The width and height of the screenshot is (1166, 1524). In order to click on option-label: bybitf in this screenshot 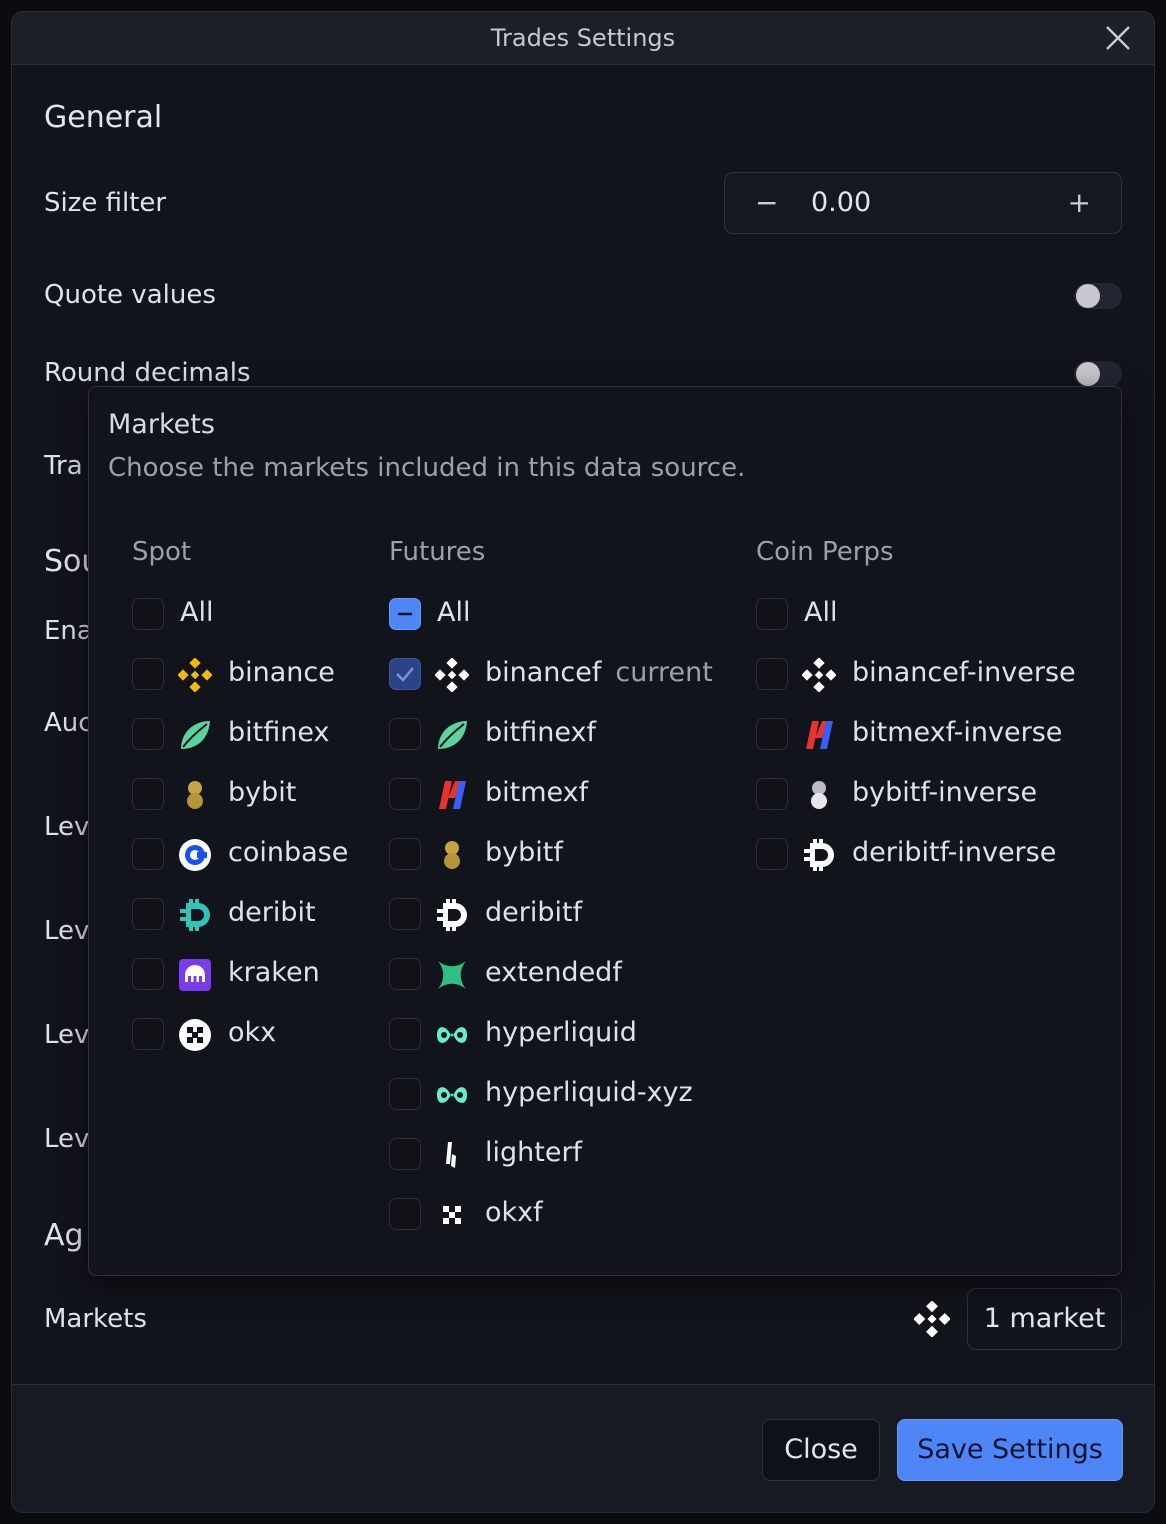, I will do `click(524, 852)`.